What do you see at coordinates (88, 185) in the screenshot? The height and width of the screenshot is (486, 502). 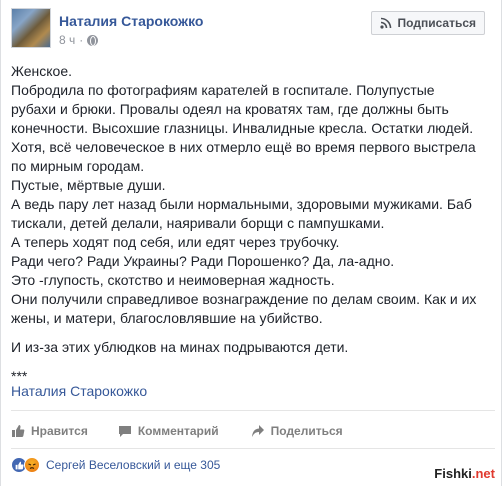 I see `post-line: Пустые, мёртвые души.` at bounding box center [88, 185].